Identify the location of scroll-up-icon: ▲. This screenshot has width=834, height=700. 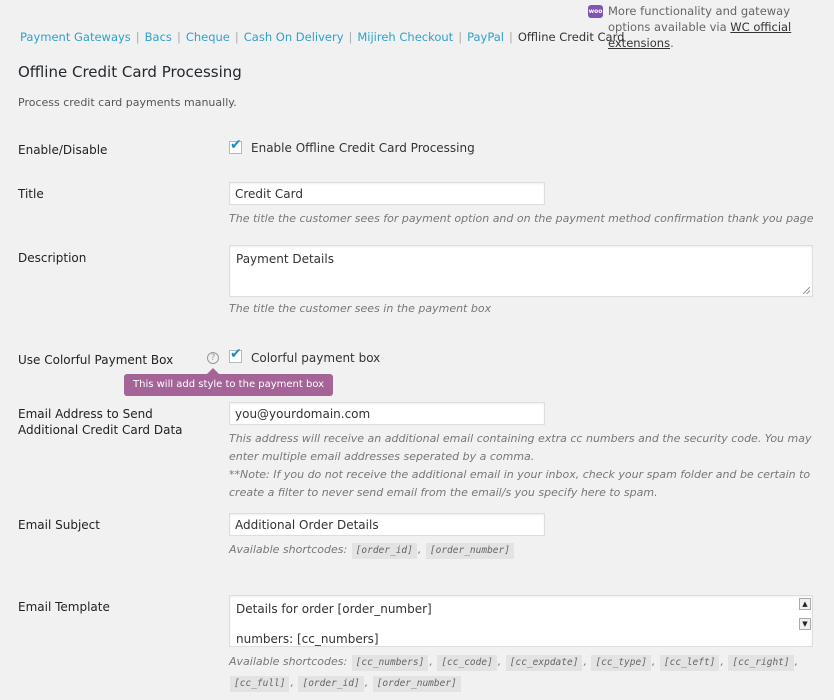
(805, 604).